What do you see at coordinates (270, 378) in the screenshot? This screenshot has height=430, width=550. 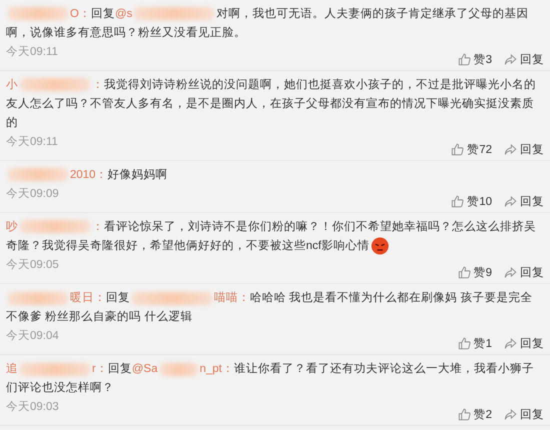 I see `comment-text: 追 r：回复@Sa n_pt：谁让你看了？看了还有功夫评论这么一大堆，我看小狮子们评论也没怎样啊？` at bounding box center [270, 378].